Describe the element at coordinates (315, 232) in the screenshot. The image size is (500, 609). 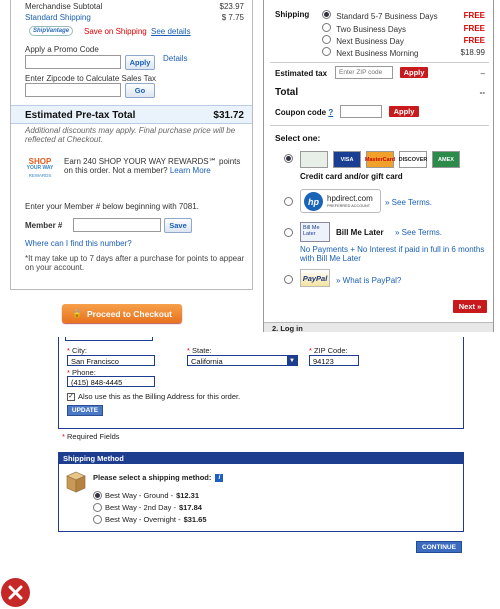
I see `billmelater-logo: Bill Me Later` at that location.